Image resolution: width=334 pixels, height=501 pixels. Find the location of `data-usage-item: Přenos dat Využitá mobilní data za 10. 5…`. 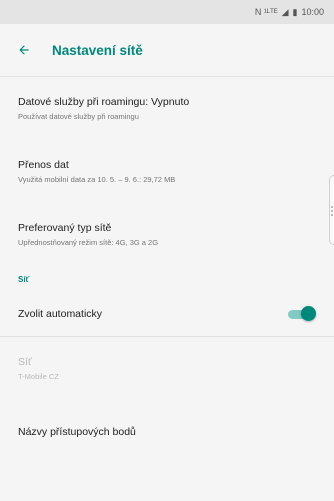

data-usage-item: Přenos dat Využitá mobilní data za 10. 5… is located at coordinates (167, 171).